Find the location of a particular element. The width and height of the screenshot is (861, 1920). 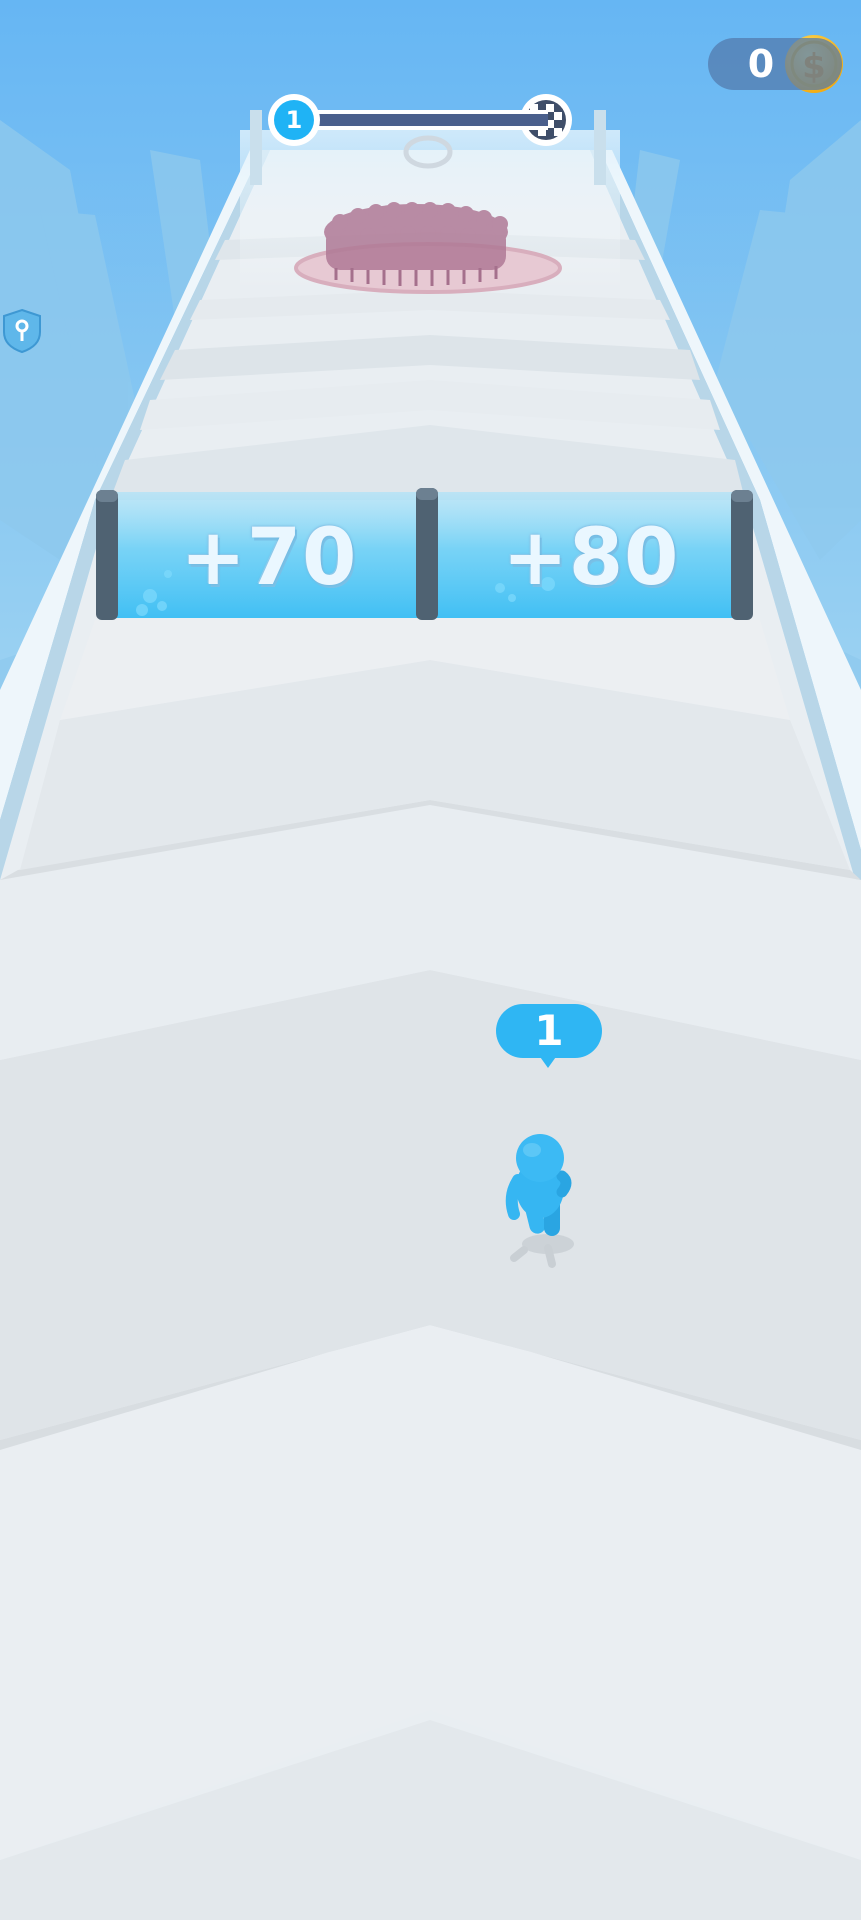

gate-left-label: +70 is located at coordinates (269, 558).